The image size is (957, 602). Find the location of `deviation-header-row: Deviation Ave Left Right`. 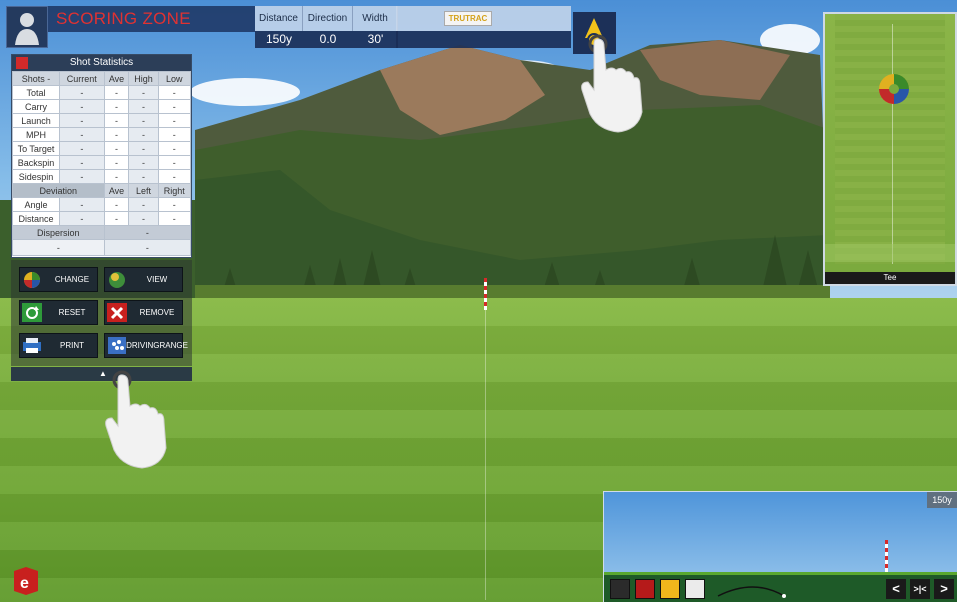

deviation-header-row: Deviation Ave Left Right is located at coordinates (102, 190).